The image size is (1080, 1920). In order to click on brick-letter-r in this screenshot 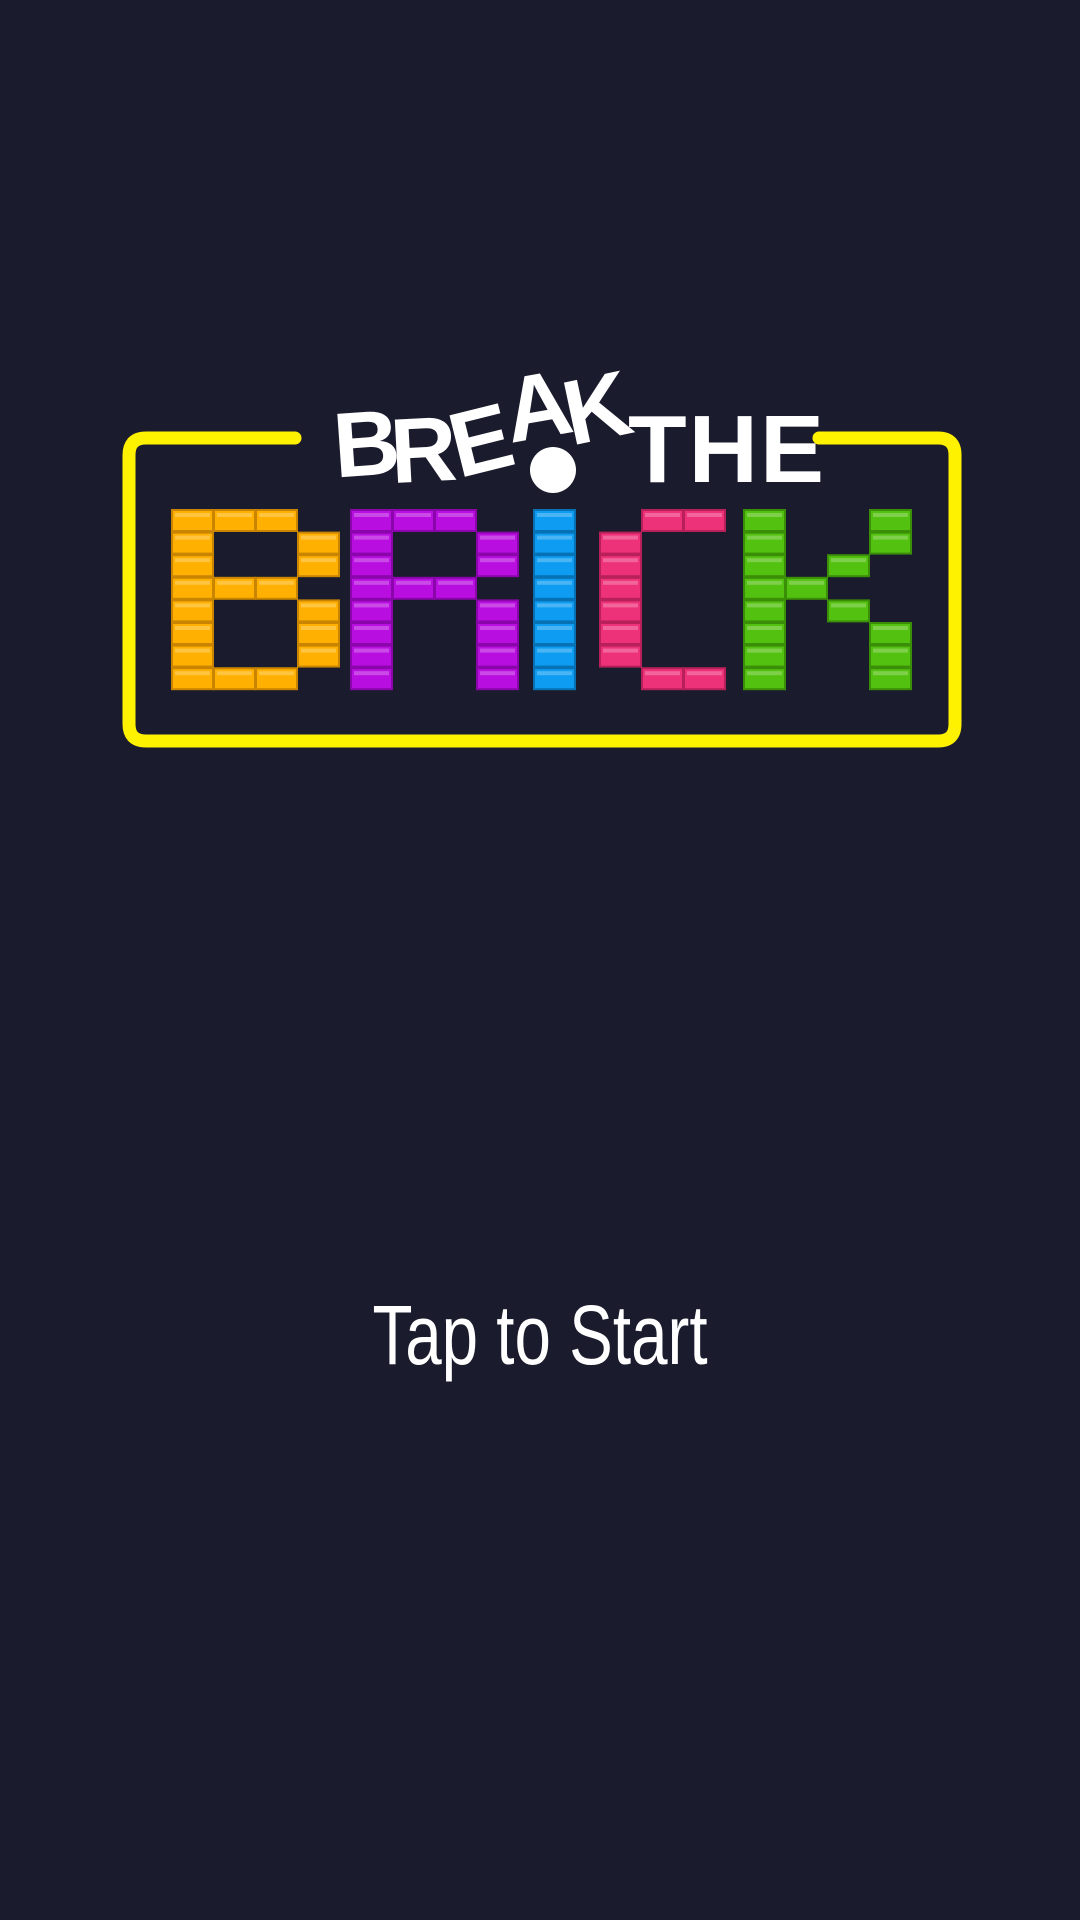, I will do `click(434, 600)`.